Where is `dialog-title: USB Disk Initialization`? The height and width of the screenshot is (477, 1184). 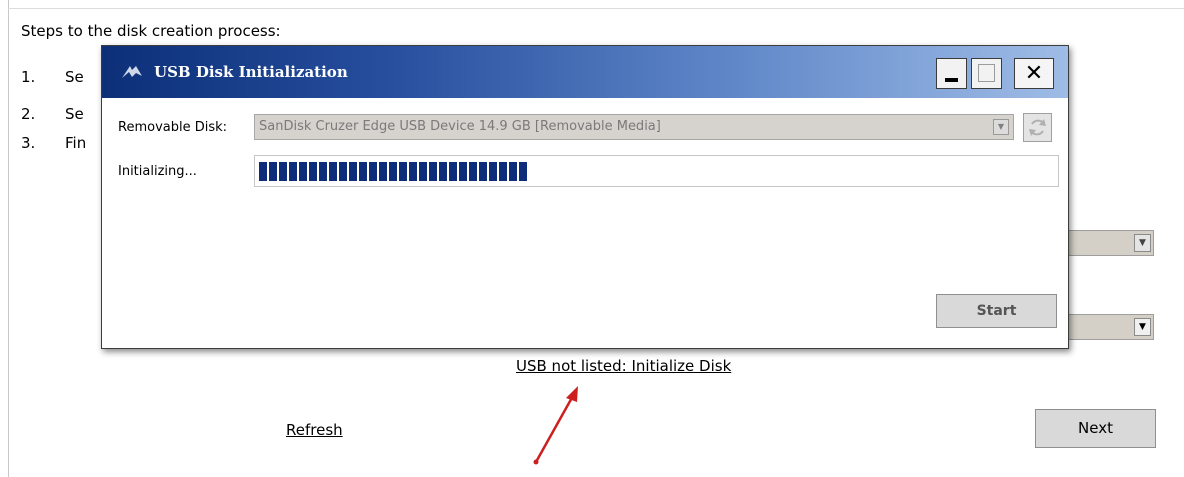
dialog-title: USB Disk Initialization is located at coordinates (251, 72).